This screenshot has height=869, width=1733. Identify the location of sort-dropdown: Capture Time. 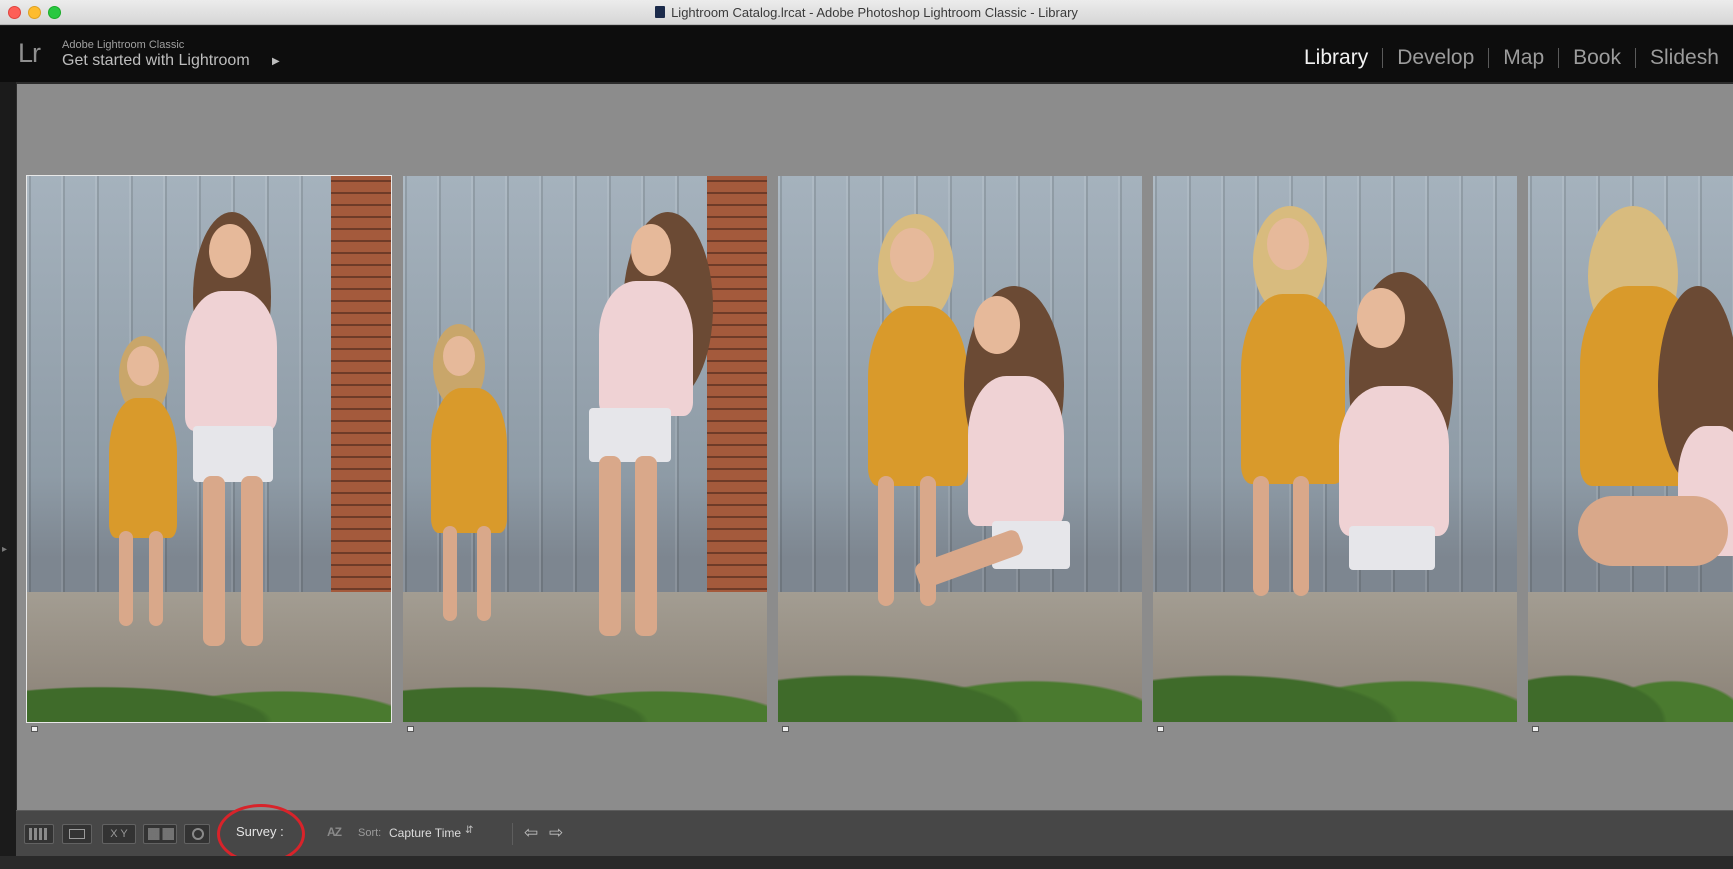
(425, 833).